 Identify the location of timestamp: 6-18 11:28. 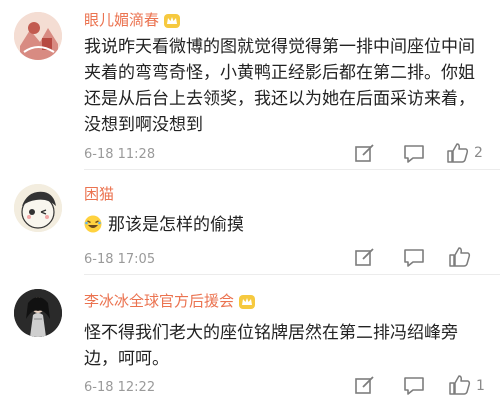
(120, 154).